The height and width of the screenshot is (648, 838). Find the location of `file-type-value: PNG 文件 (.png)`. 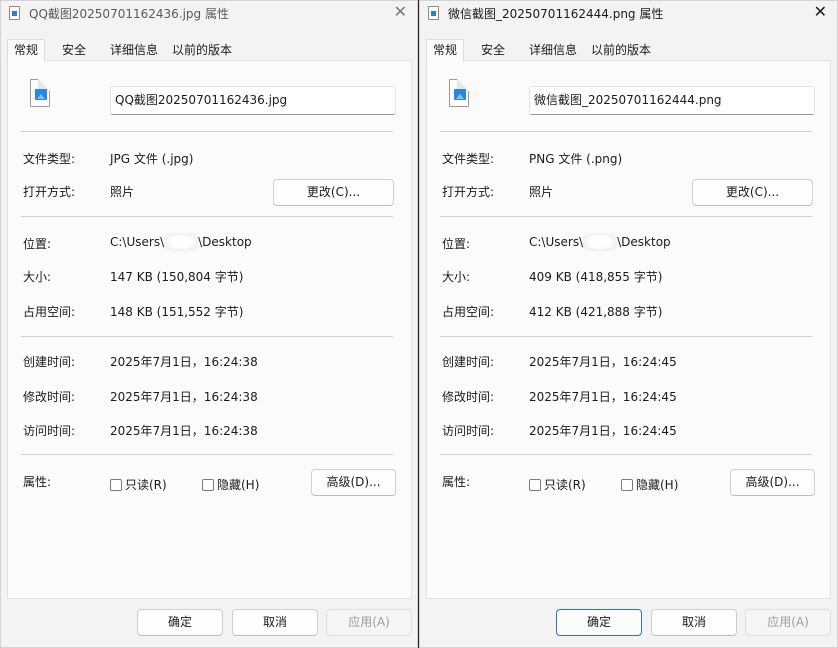

file-type-value: PNG 文件 (.png) is located at coordinates (576, 159).